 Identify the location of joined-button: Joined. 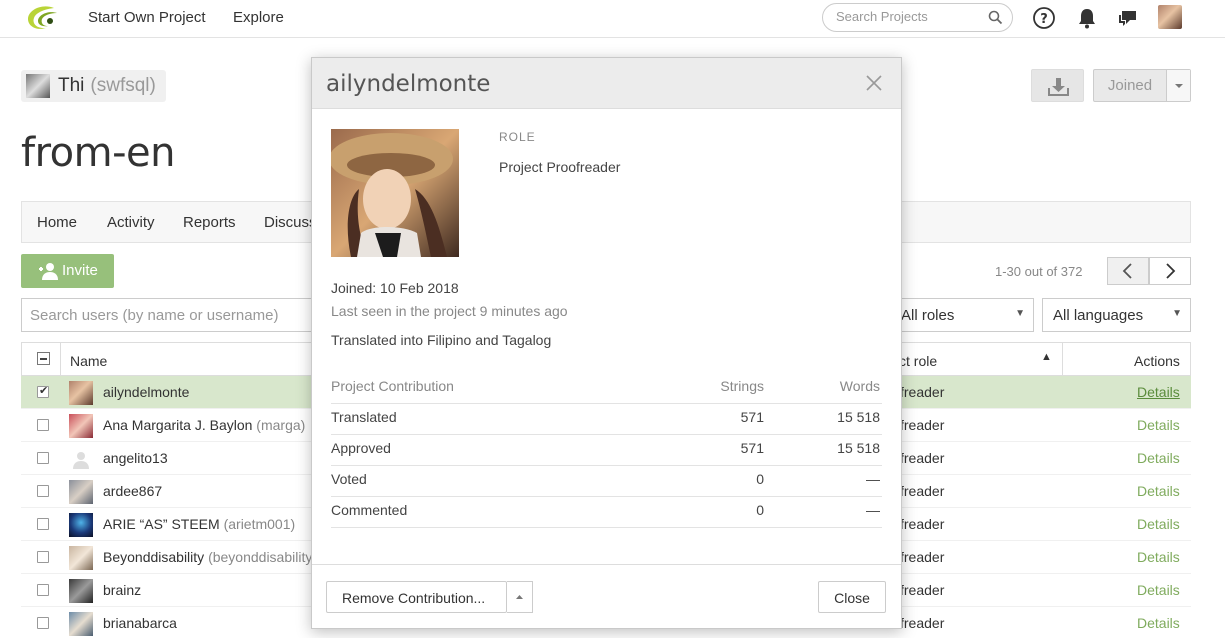
(1142, 85).